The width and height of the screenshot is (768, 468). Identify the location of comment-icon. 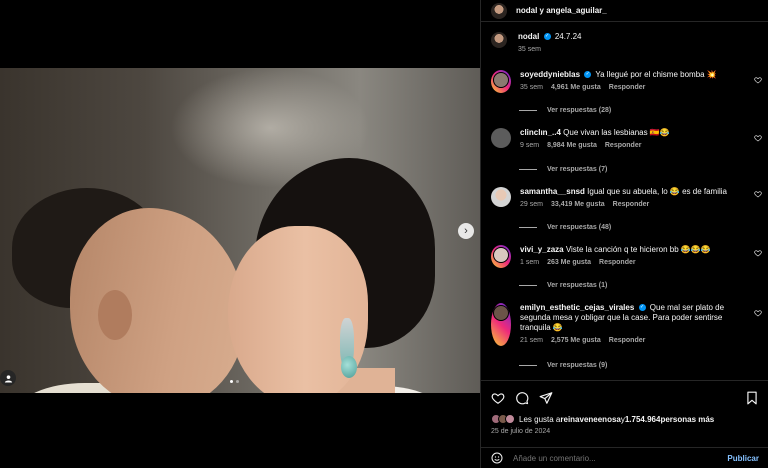
(522, 398).